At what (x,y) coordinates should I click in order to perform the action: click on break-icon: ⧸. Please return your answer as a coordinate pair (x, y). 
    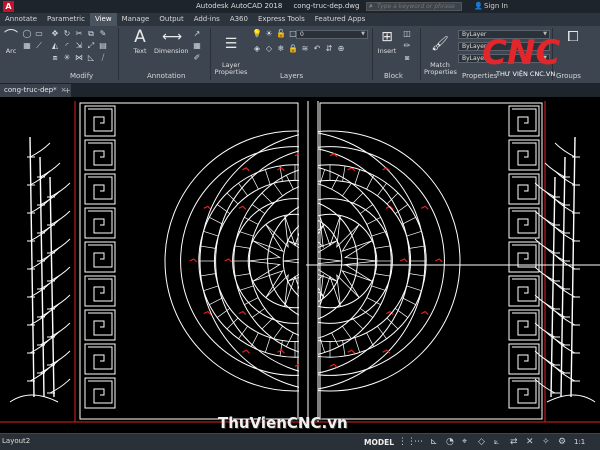
    Looking at the image, I should click on (103, 58).